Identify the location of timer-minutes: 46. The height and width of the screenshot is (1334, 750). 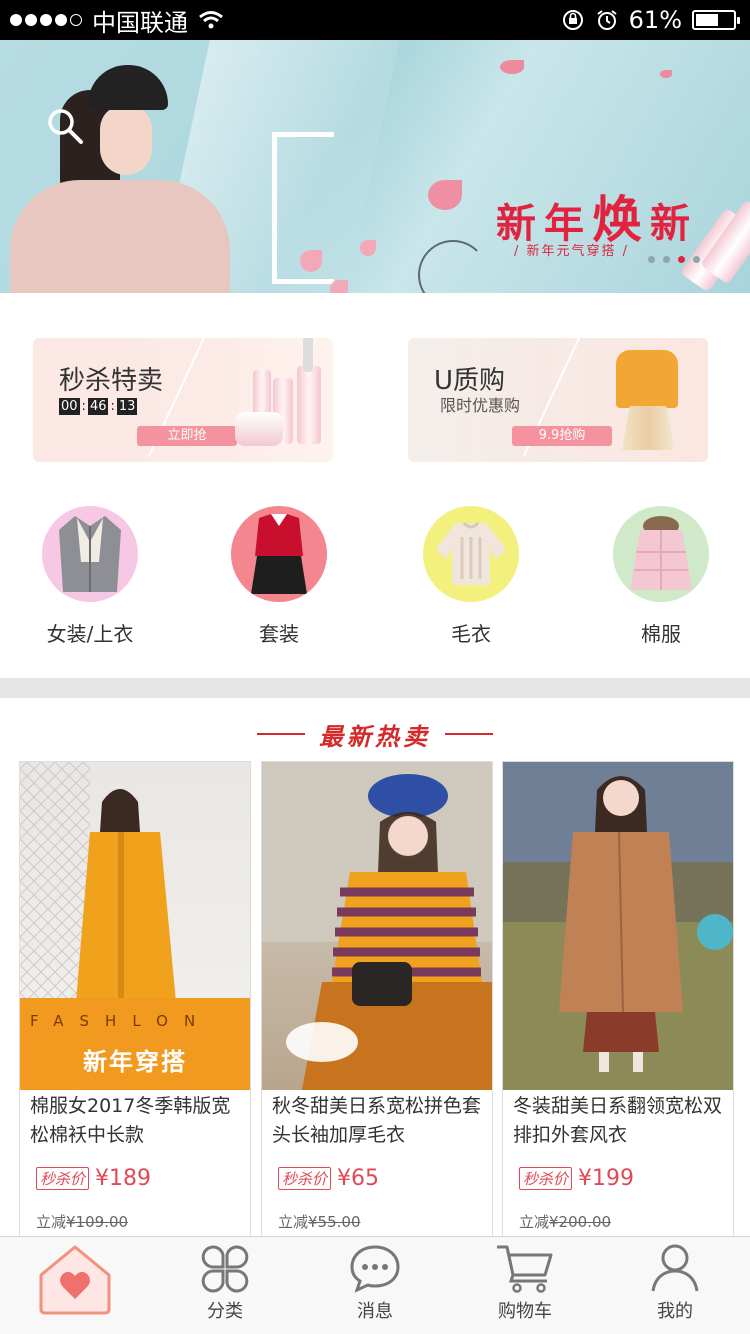
(98, 406).